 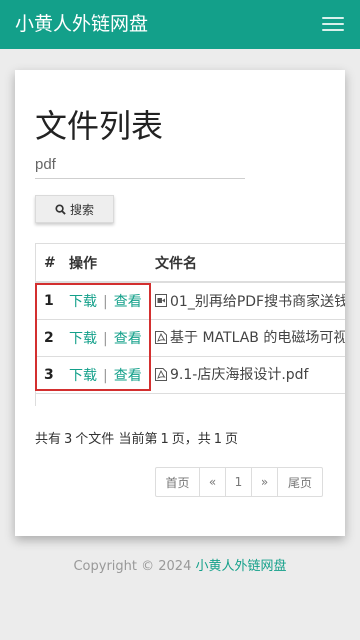 What do you see at coordinates (52, 338) in the screenshot?
I see `row-number: 2` at bounding box center [52, 338].